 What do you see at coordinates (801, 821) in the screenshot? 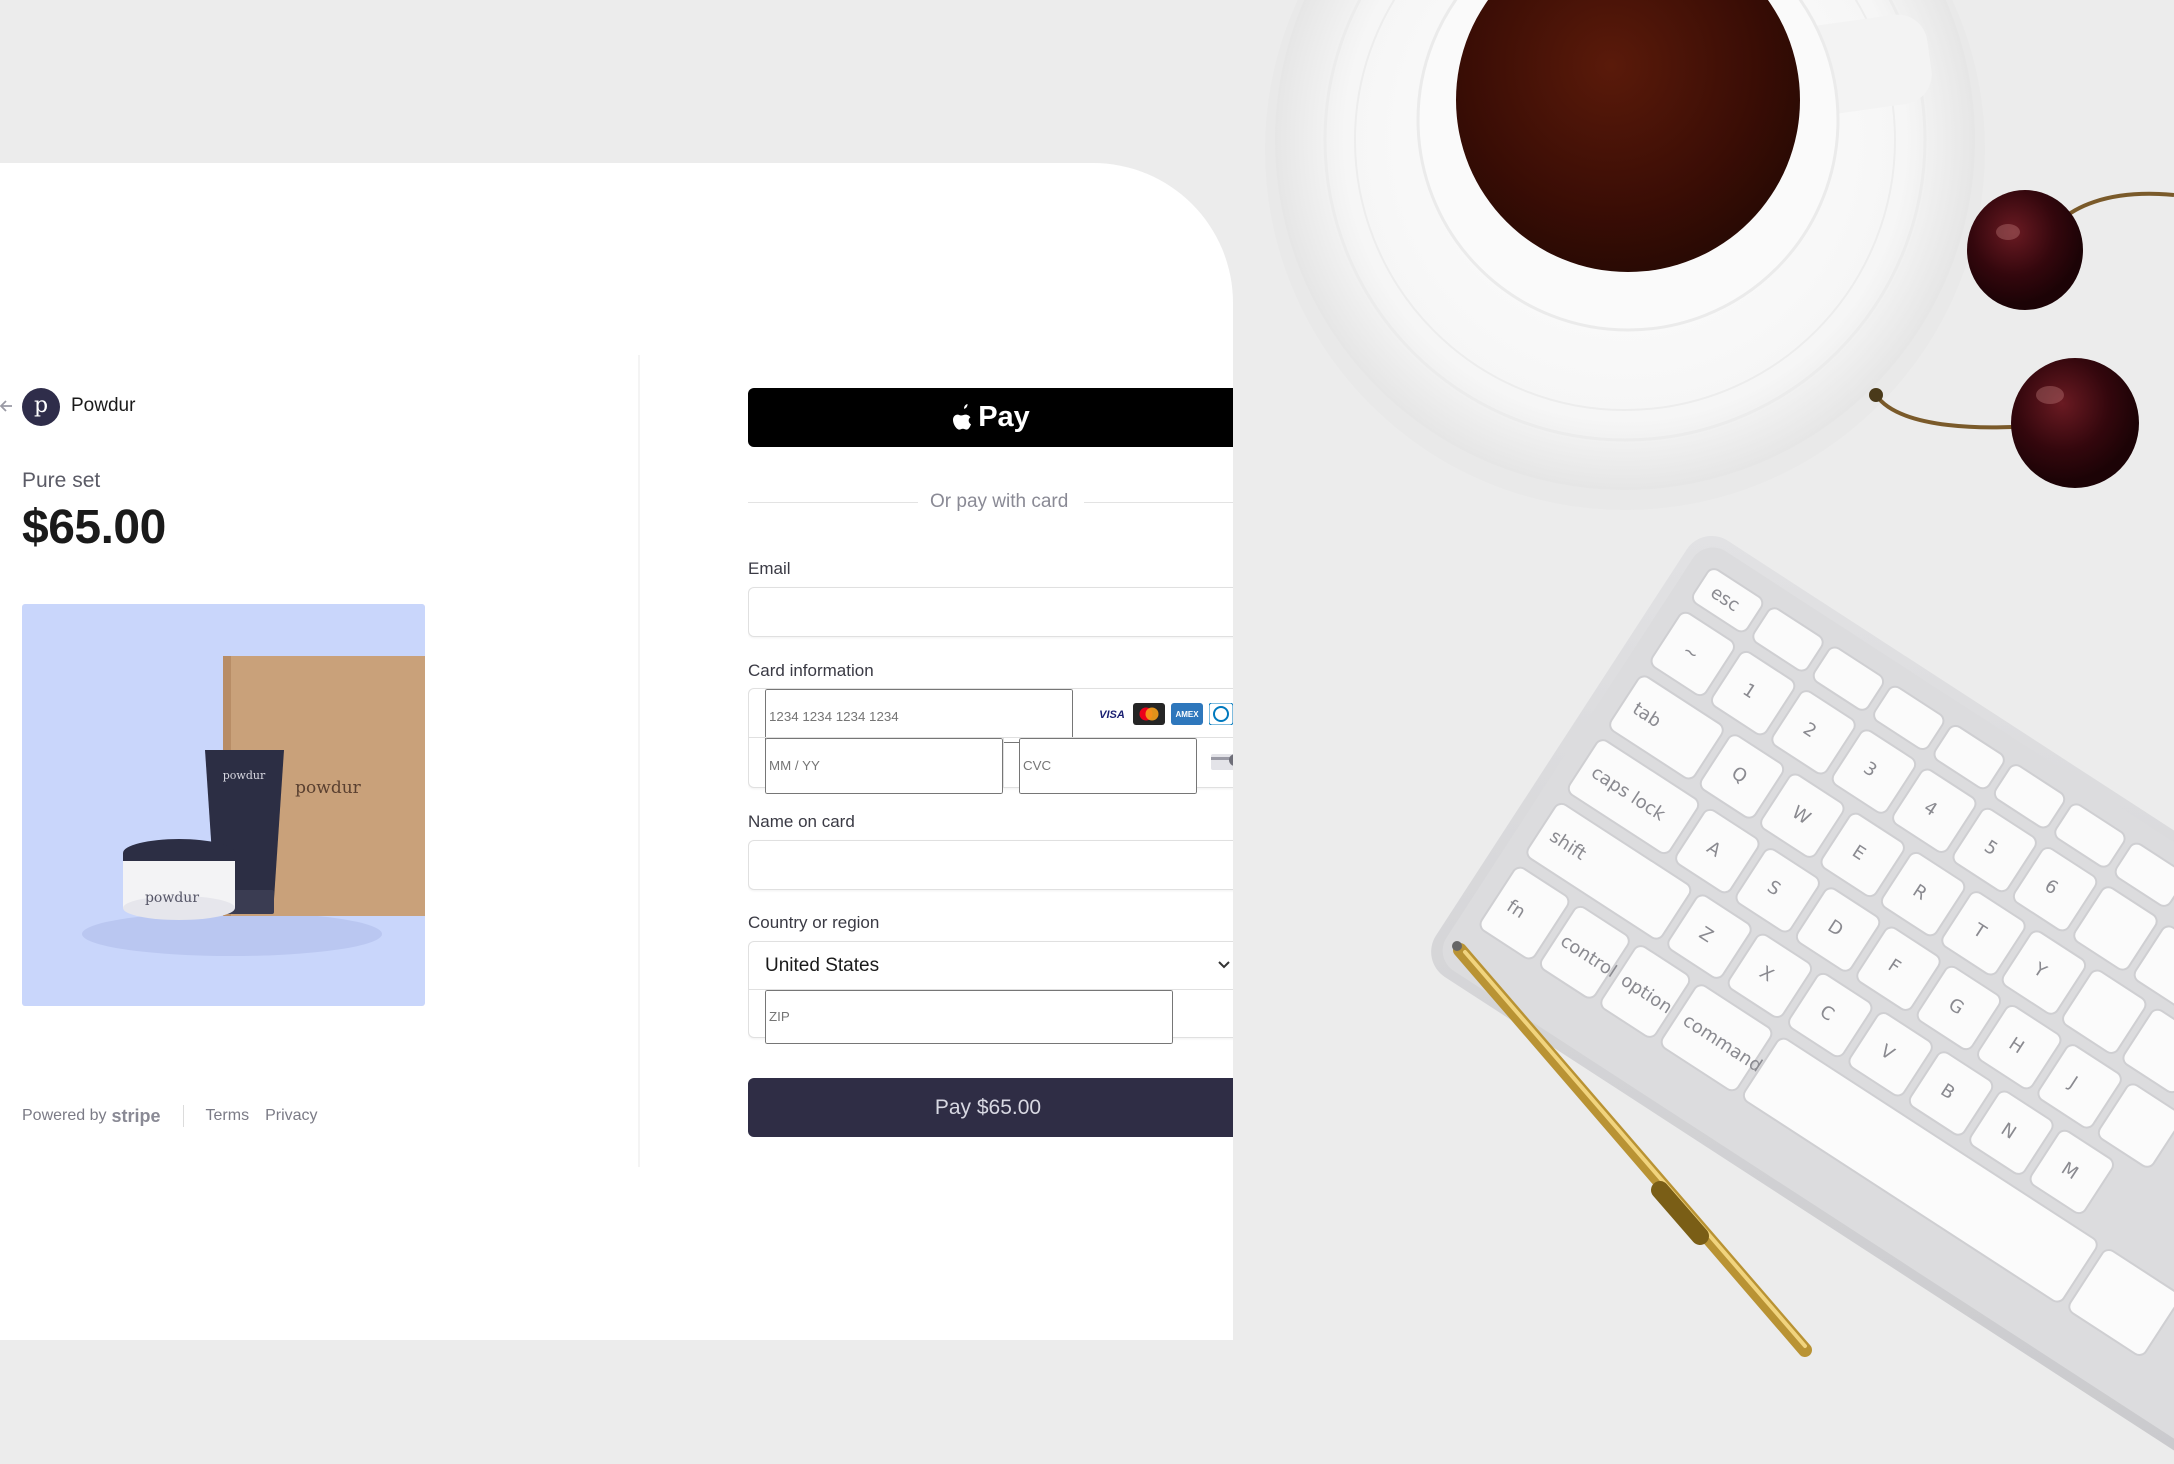
I see `name-on-card-label: Name on card` at bounding box center [801, 821].